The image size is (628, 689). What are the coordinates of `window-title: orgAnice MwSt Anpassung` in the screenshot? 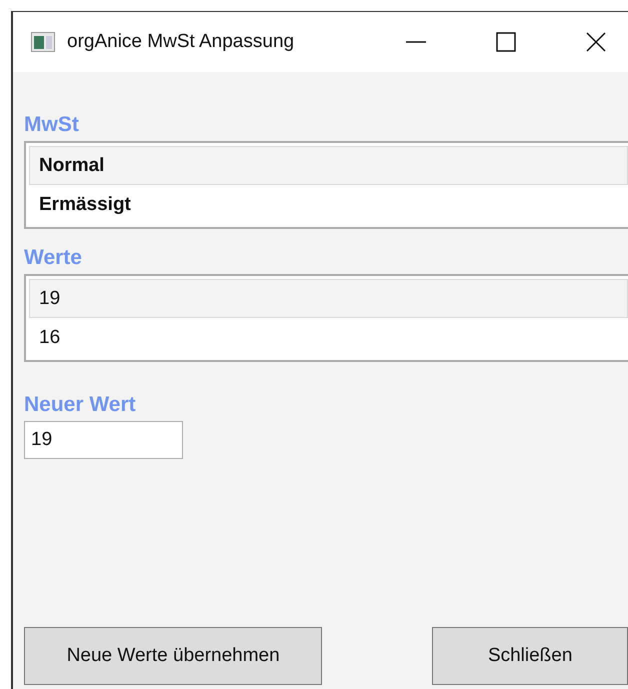 It's located at (180, 42).